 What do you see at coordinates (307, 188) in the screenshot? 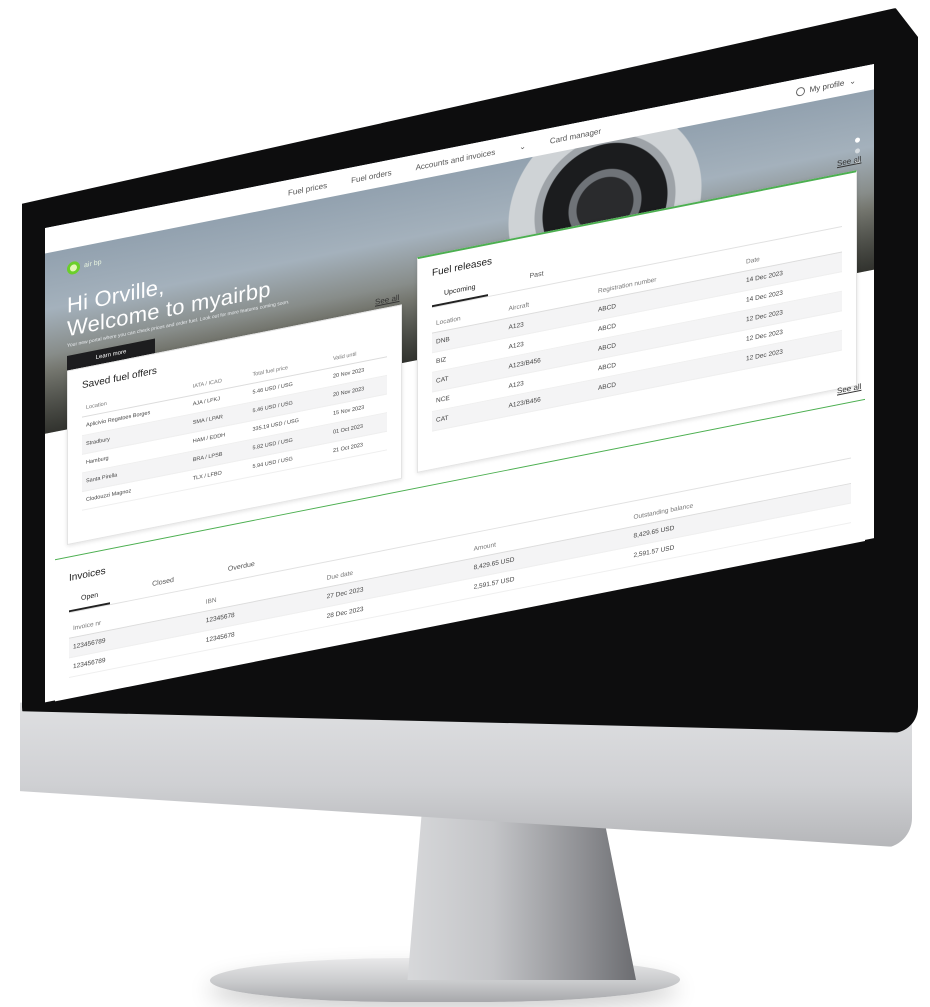
I see `nav-fuel-prices: Fuel prices` at bounding box center [307, 188].